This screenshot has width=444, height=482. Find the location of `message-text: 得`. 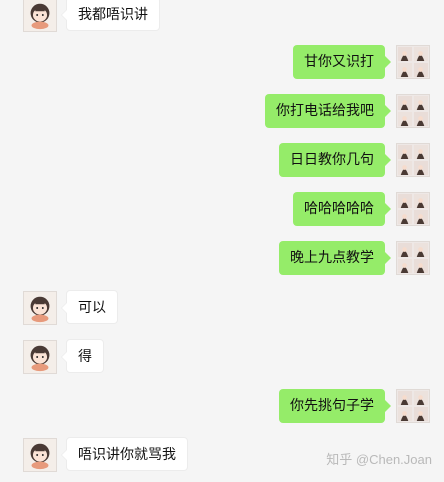

message-text: 得 is located at coordinates (85, 357).